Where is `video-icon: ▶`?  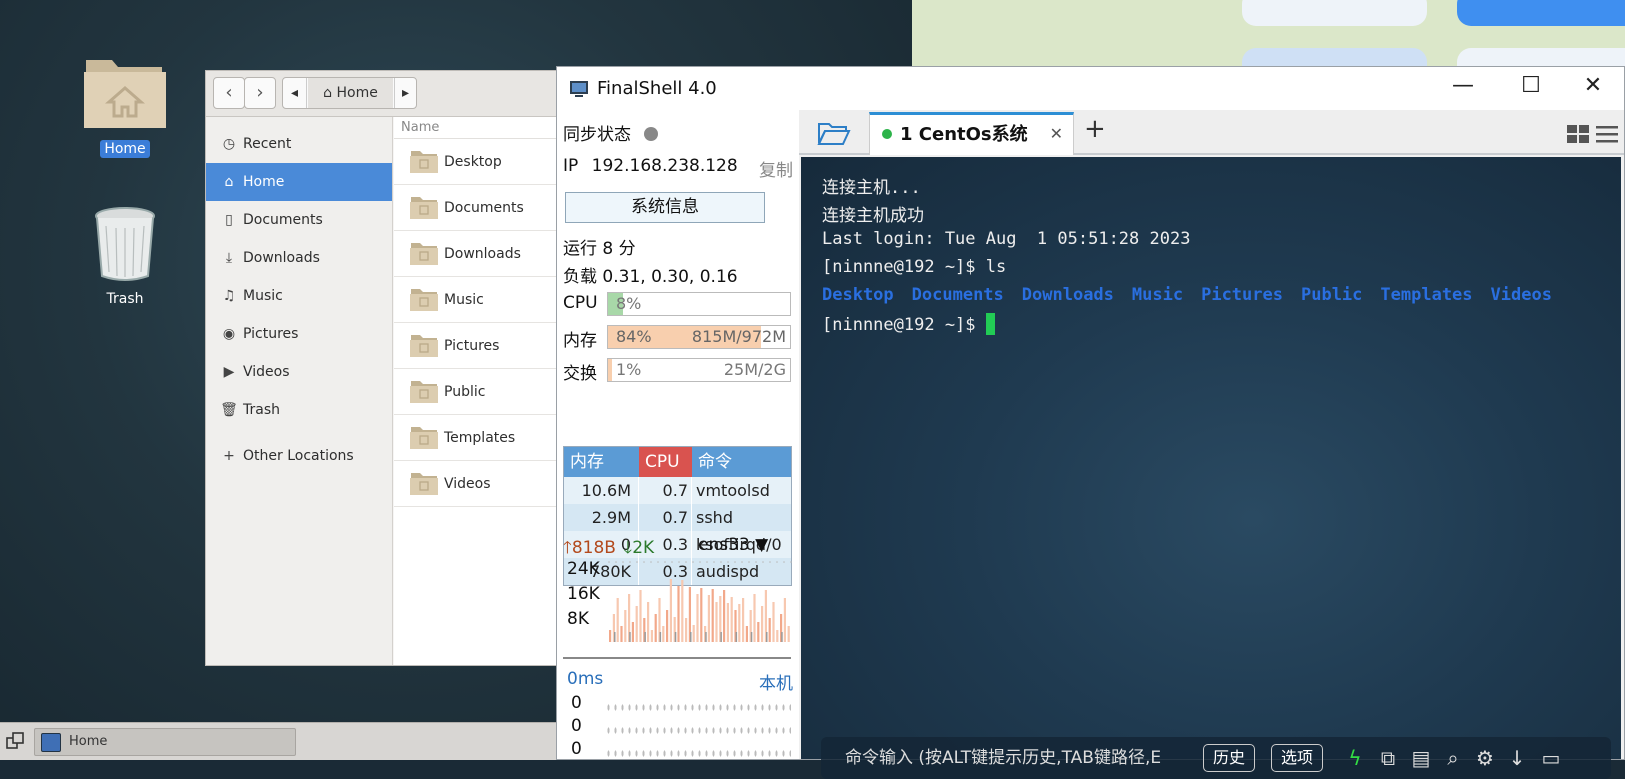
video-icon: ▶ is located at coordinates (229, 372).